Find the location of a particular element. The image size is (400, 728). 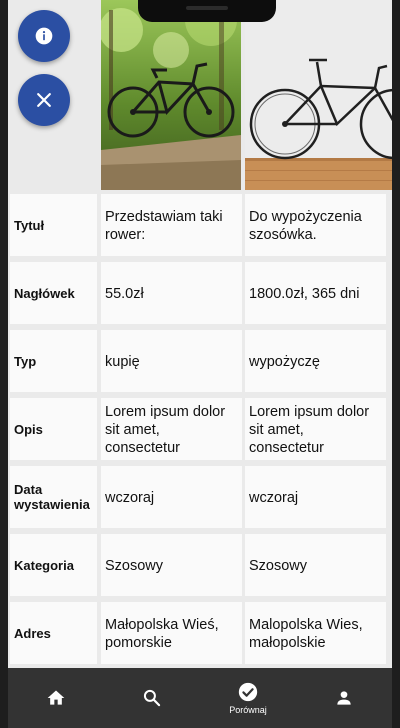

road-bike-photo is located at coordinates (318, 95).